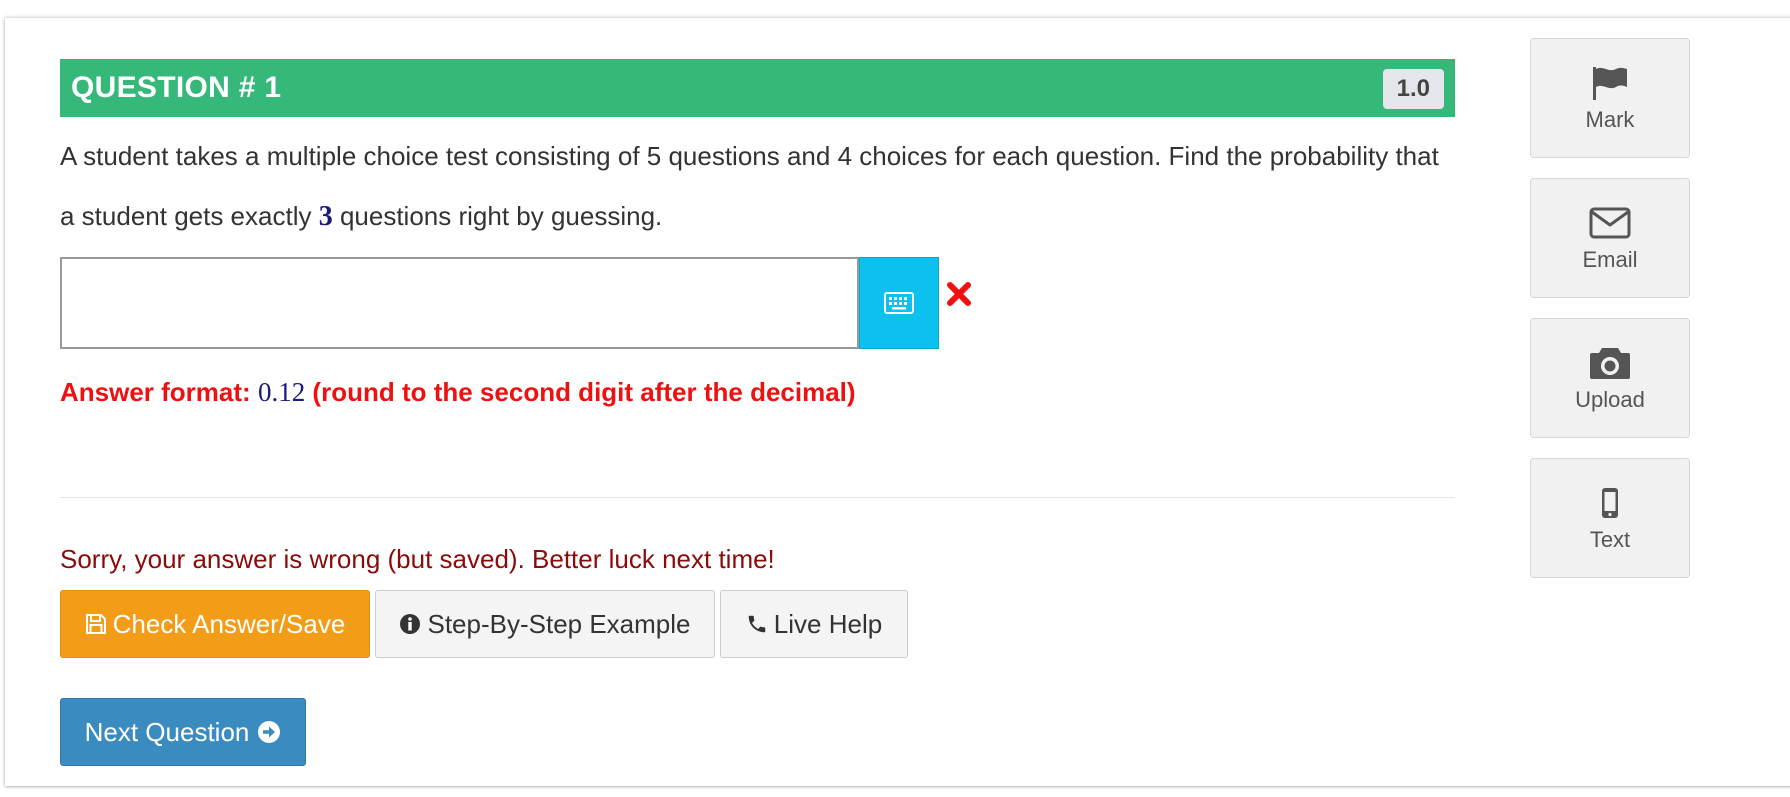 The height and width of the screenshot is (797, 1790). I want to click on phone-icon, so click(757, 624).